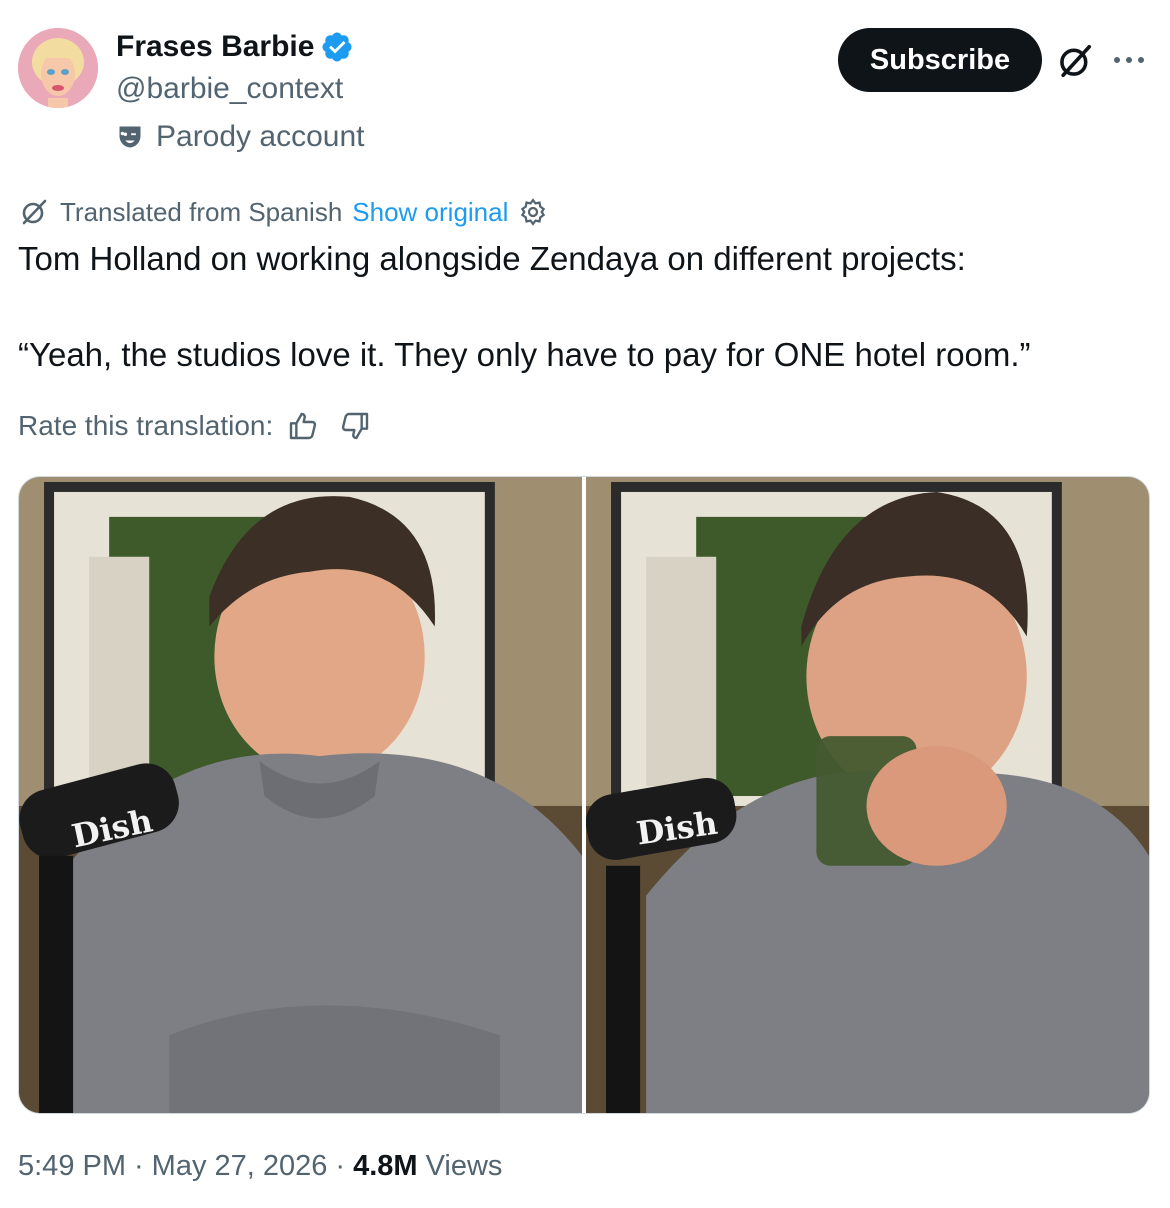 The image size is (1170, 1208). What do you see at coordinates (533, 212) in the screenshot?
I see `gear-icon` at bounding box center [533, 212].